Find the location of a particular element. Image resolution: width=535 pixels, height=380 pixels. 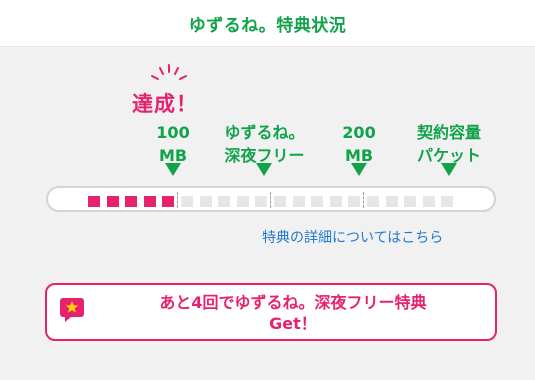

achieved-label: 達成！ is located at coordinates (165, 104).